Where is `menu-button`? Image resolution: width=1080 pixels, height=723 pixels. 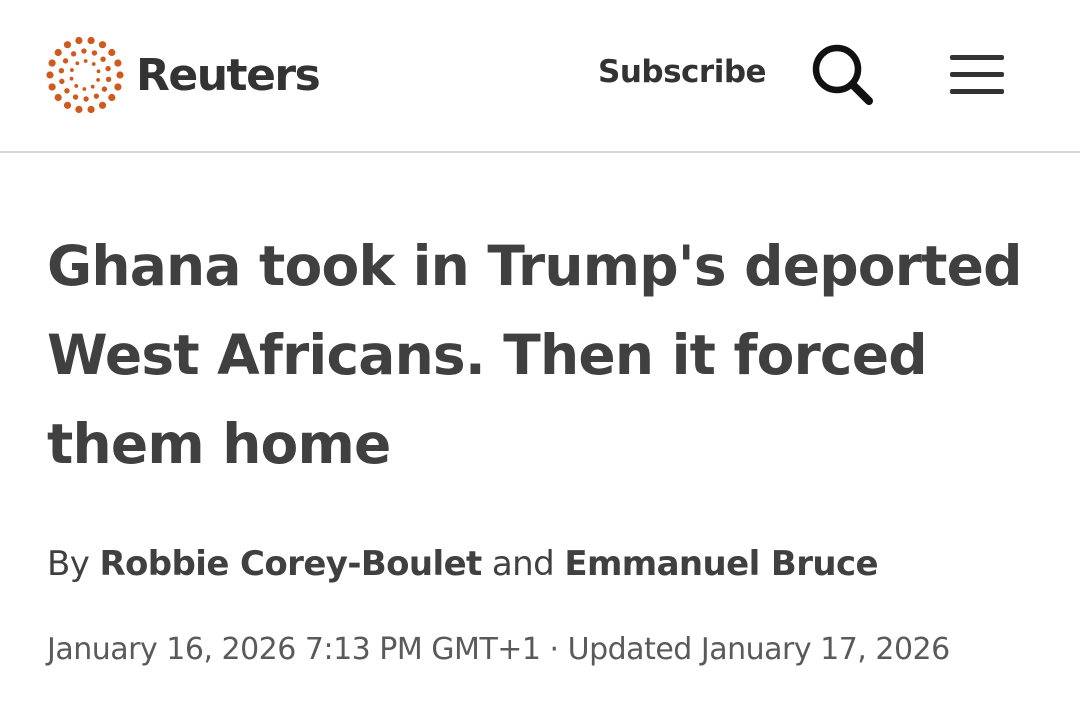
menu-button is located at coordinates (977, 74).